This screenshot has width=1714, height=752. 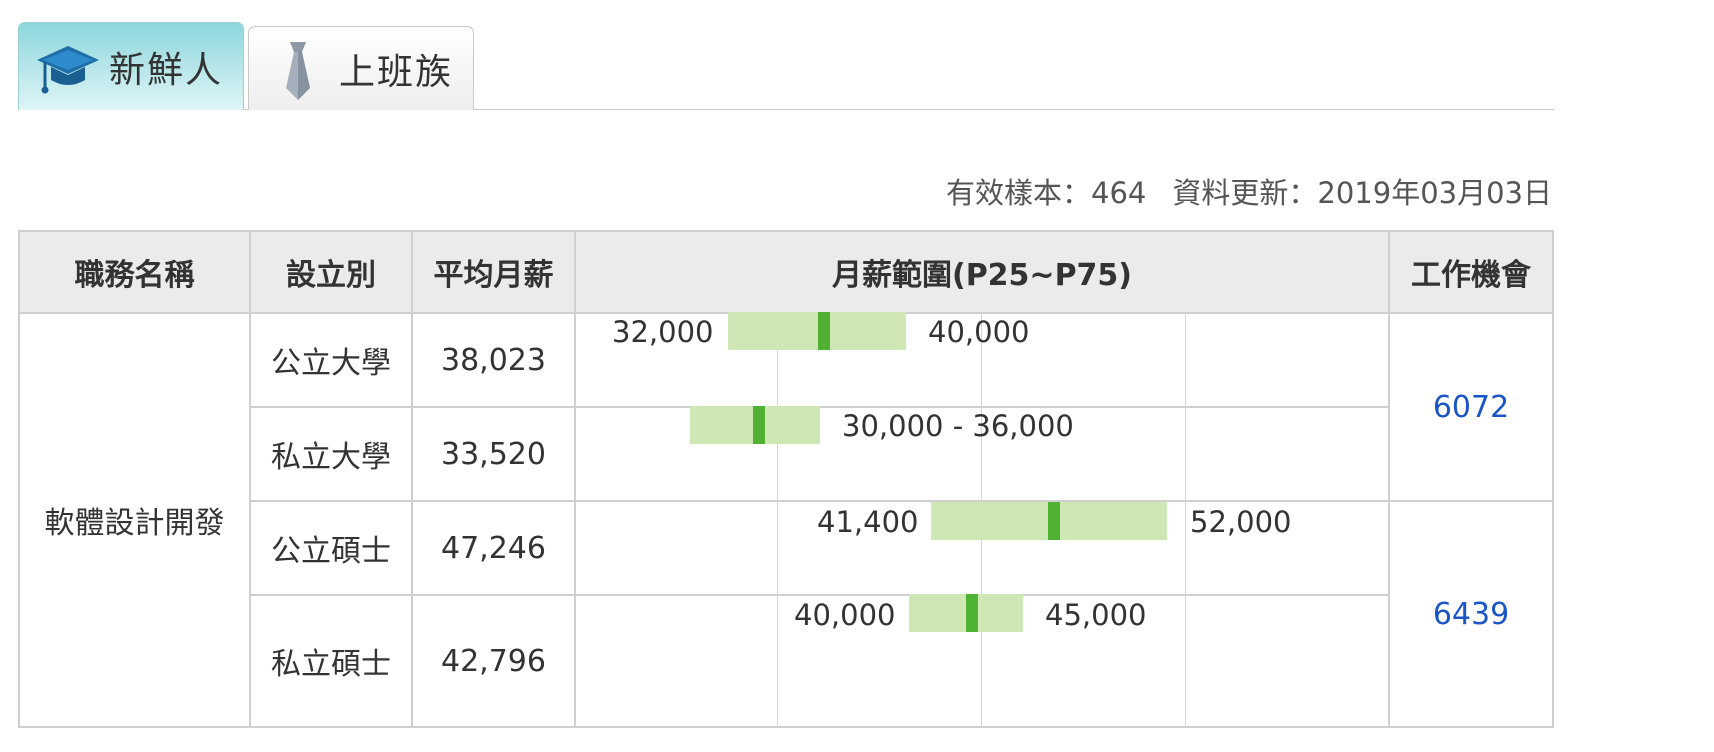 What do you see at coordinates (1241, 522) in the screenshot?
I see `p75-label: 52,000` at bounding box center [1241, 522].